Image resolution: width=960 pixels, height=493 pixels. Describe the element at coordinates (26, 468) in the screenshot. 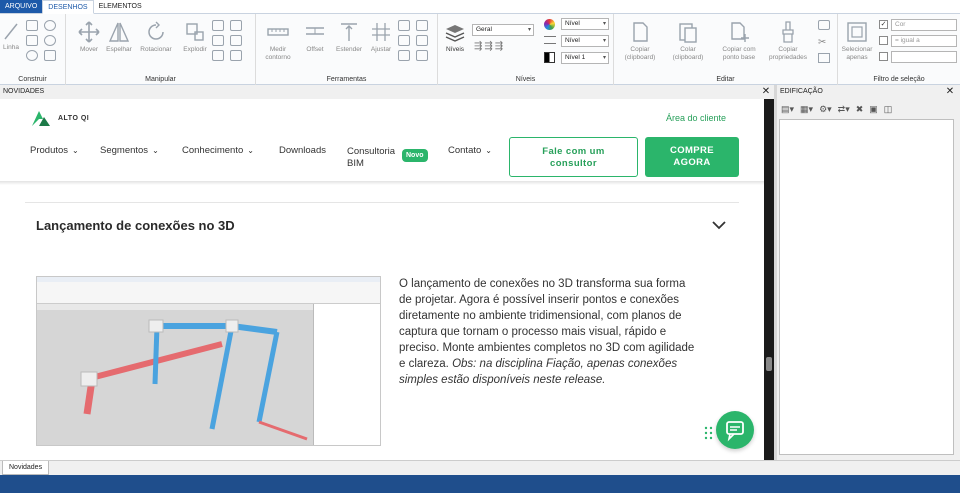

I see `tab-novidades: Novidades` at that location.